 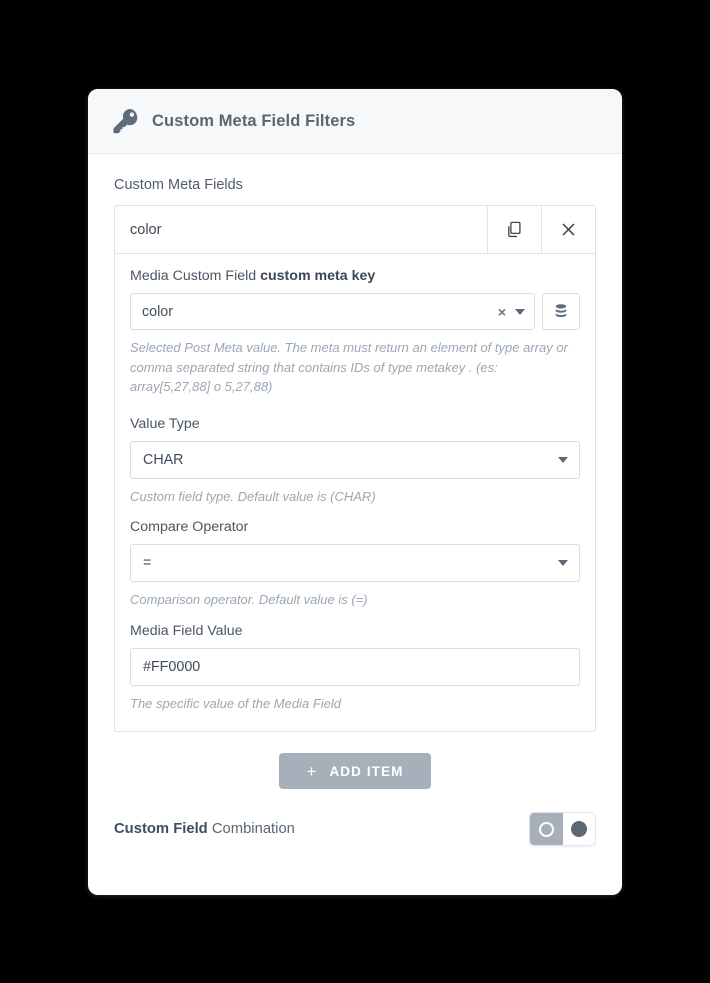 I want to click on card-title: Custom Meta Field Filters, so click(x=254, y=120).